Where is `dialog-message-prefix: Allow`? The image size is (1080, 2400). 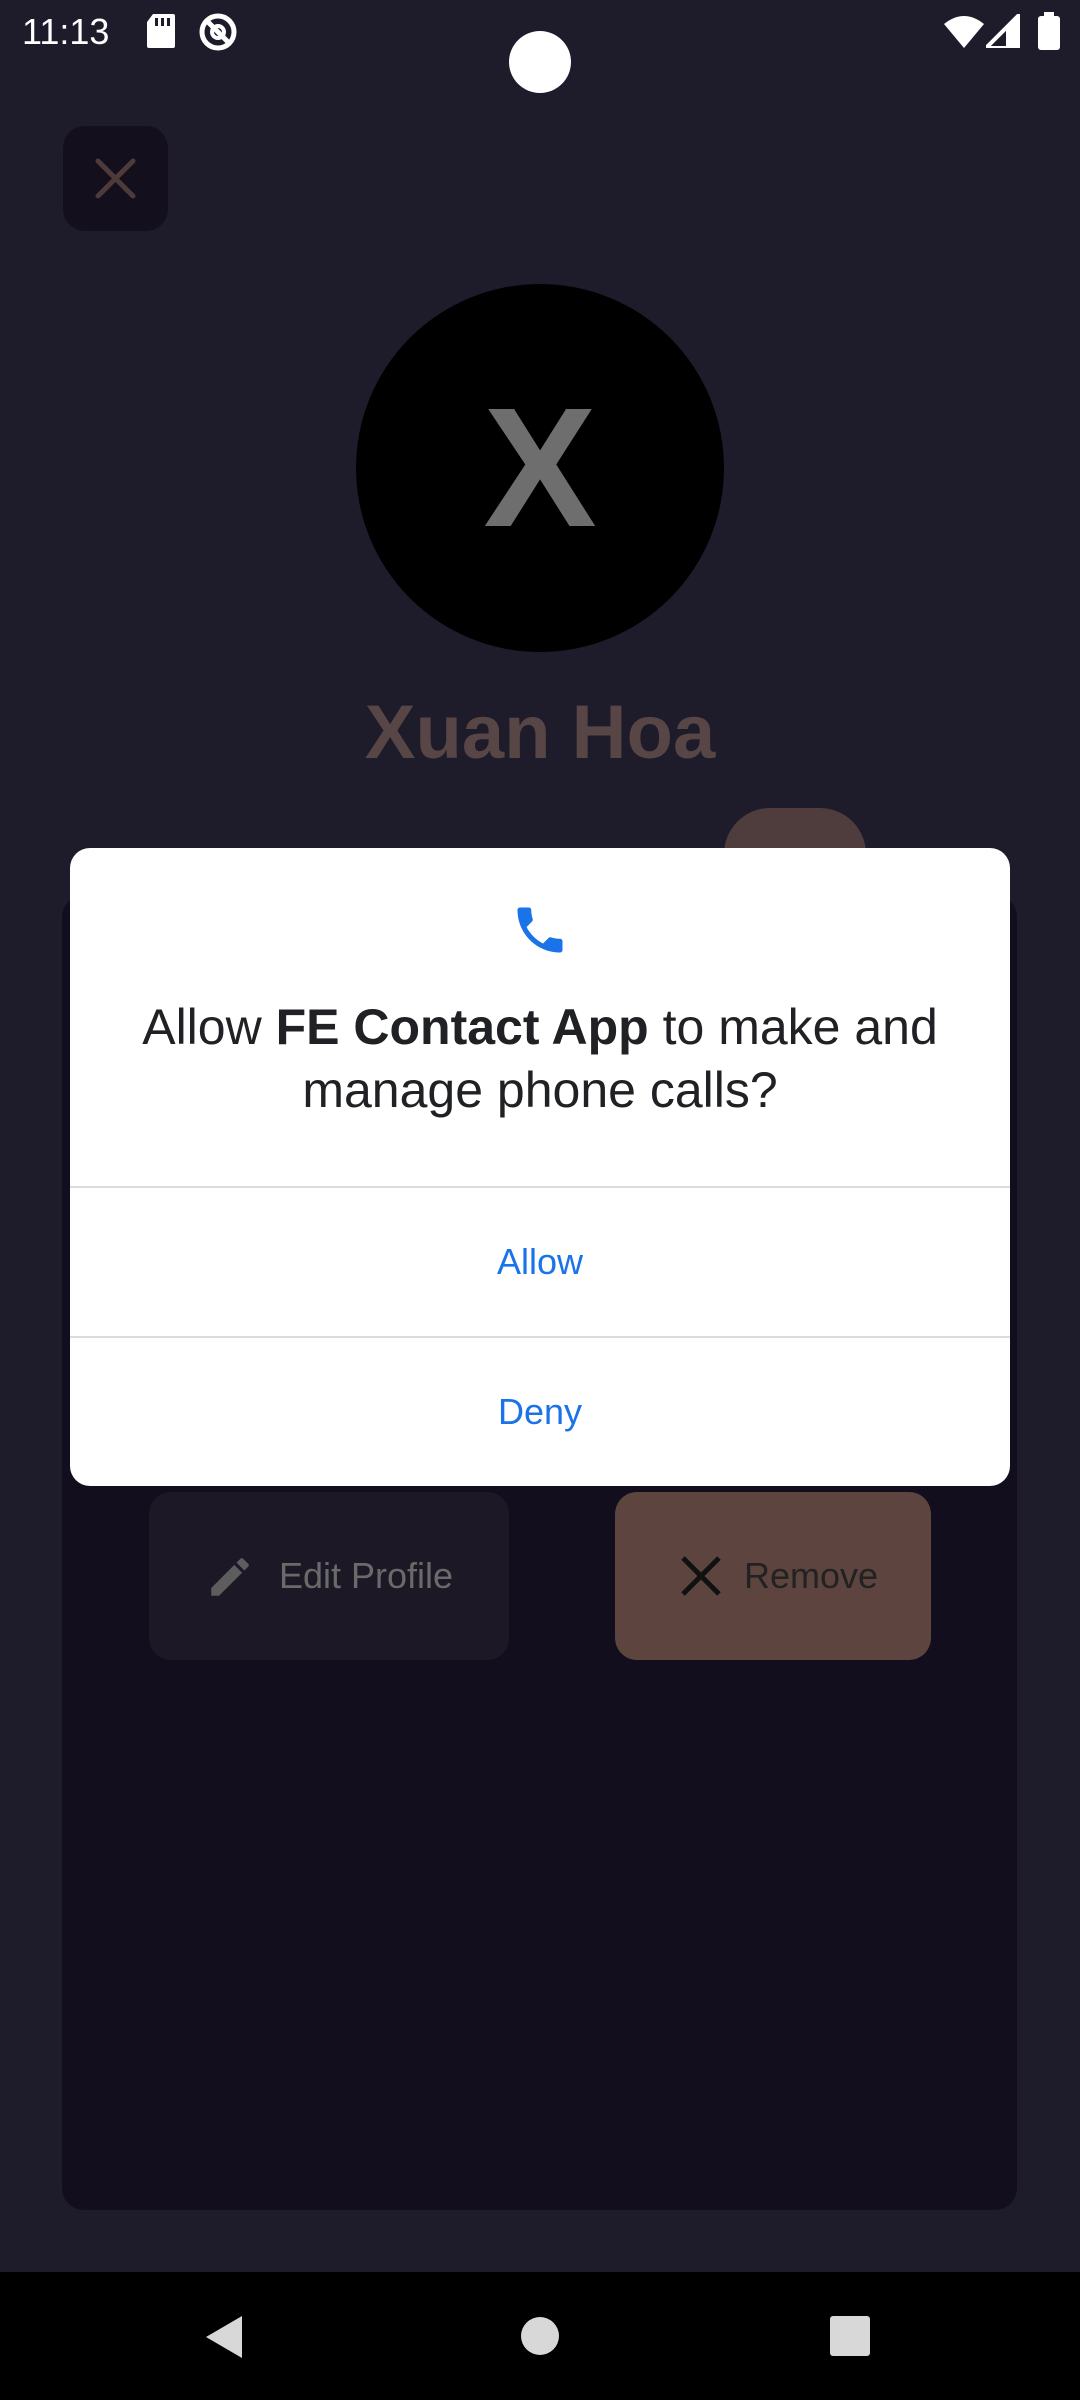 dialog-message-prefix: Allow is located at coordinates (209, 1027).